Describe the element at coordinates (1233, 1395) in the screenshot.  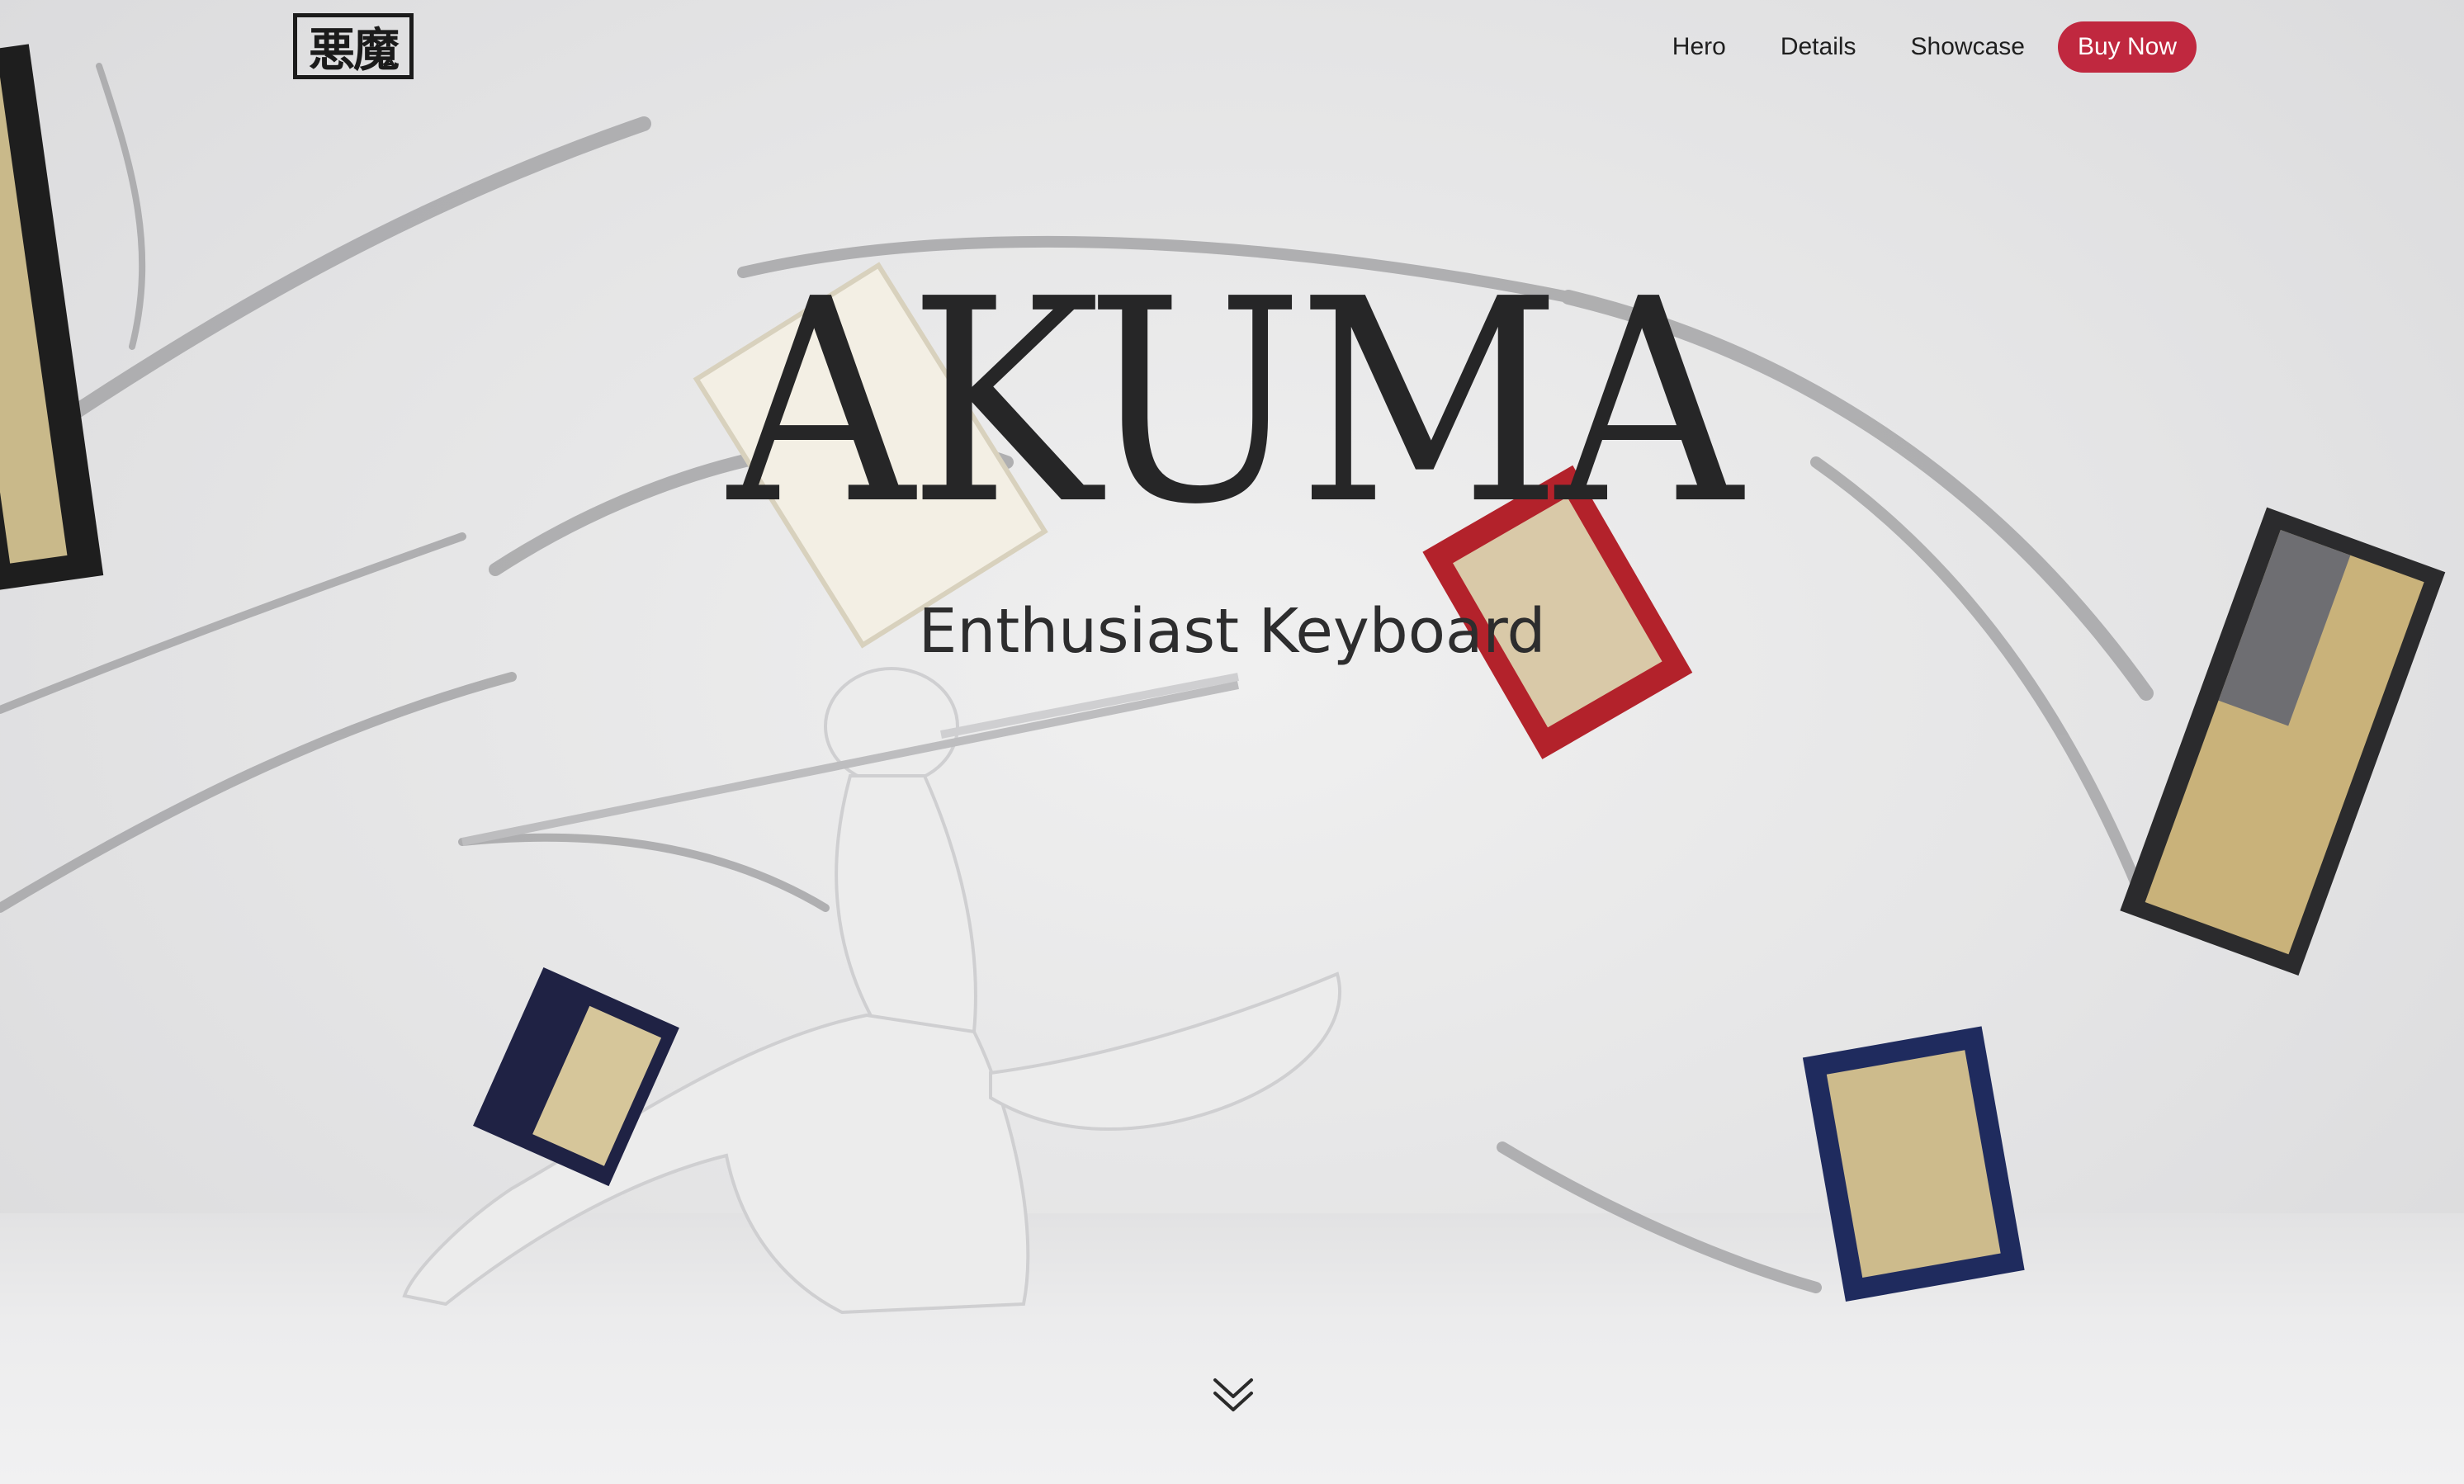
I see `double-chevron-down-icon` at that location.